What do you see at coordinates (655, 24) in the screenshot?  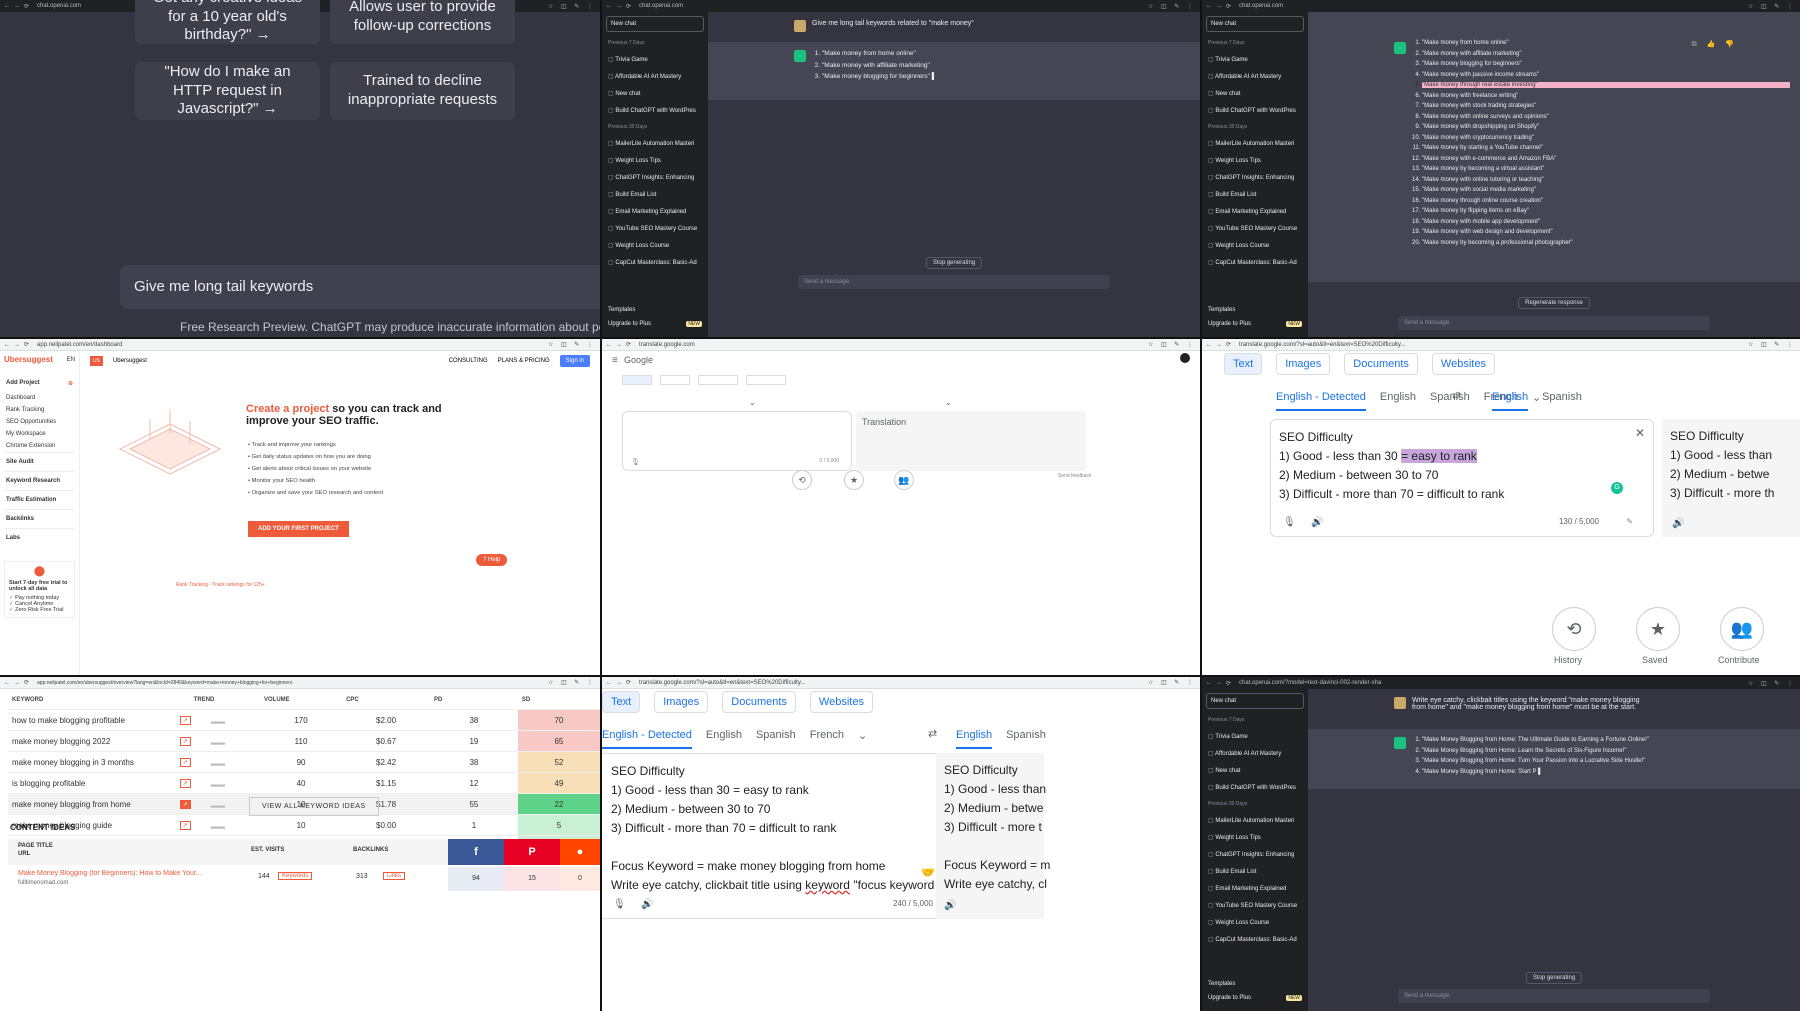 I see `new-chat-button: New chat` at bounding box center [655, 24].